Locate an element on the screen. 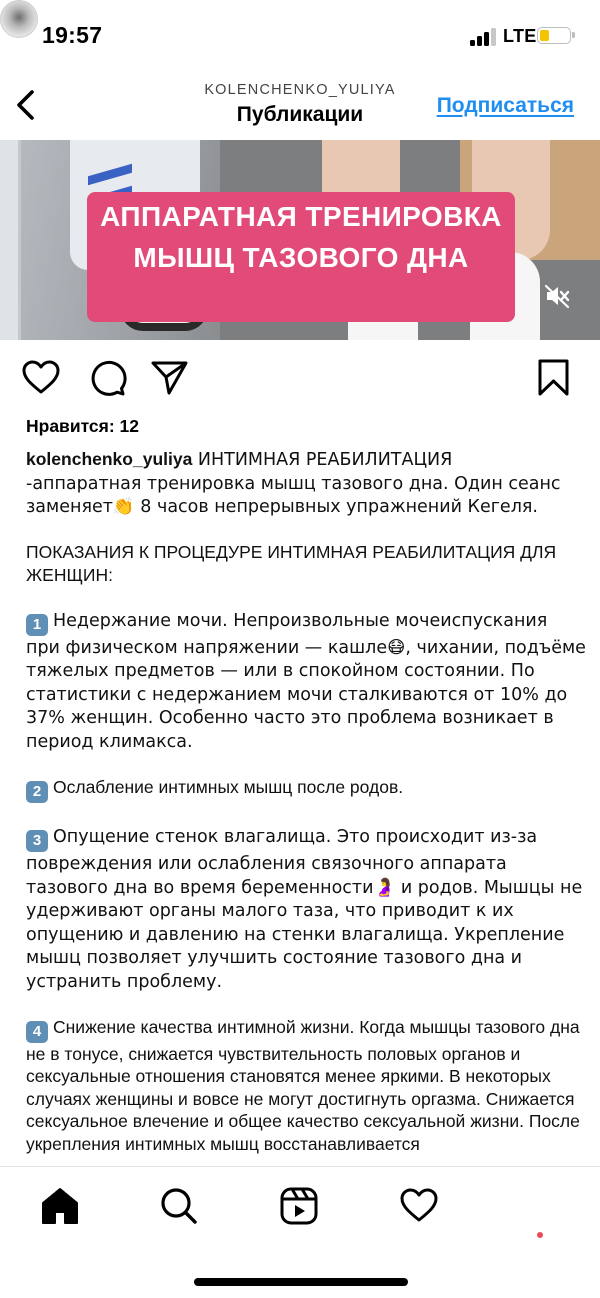 The image size is (600, 1298). tab-home is located at coordinates (60, 1206).